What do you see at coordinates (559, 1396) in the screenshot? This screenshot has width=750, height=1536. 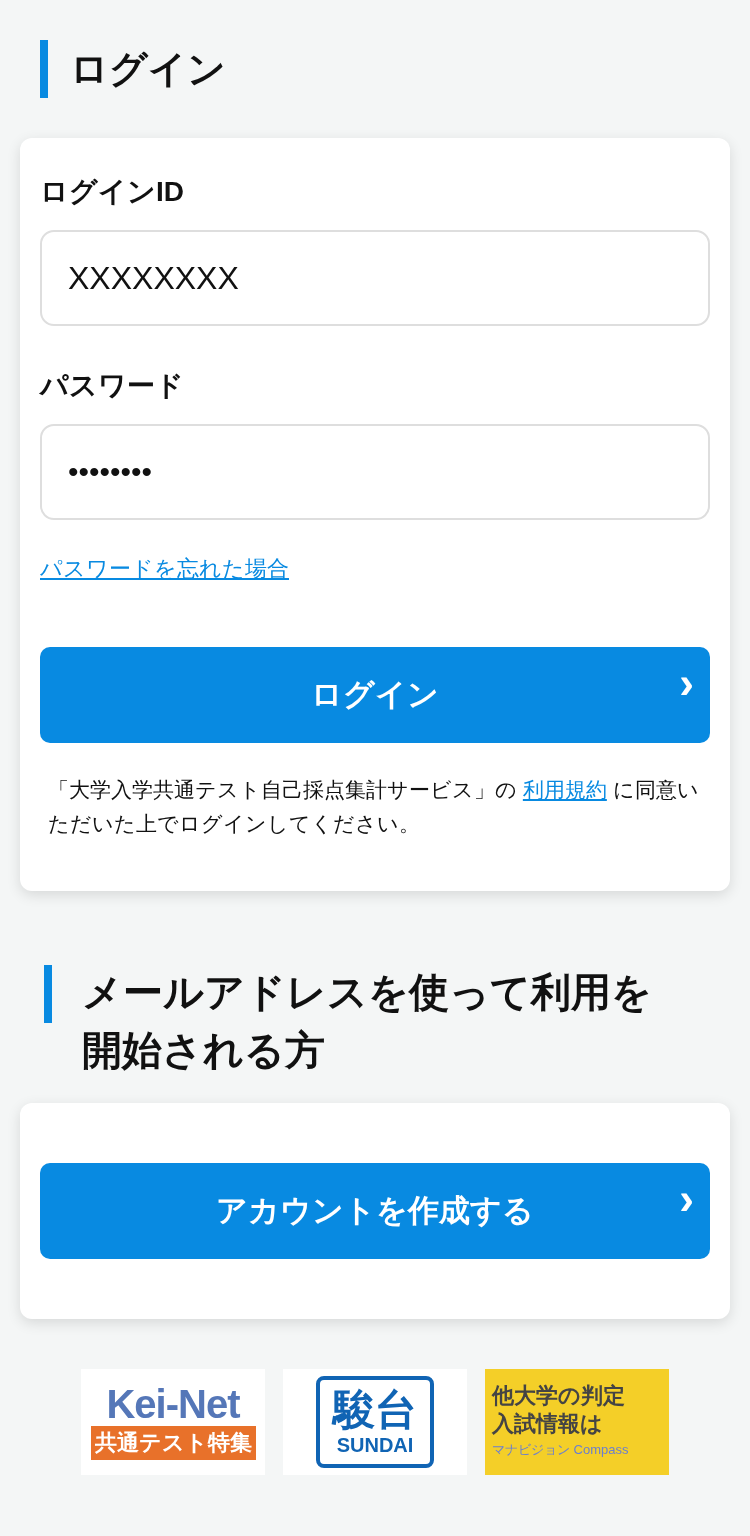 I see `banner-text: 他大学の判定` at bounding box center [559, 1396].